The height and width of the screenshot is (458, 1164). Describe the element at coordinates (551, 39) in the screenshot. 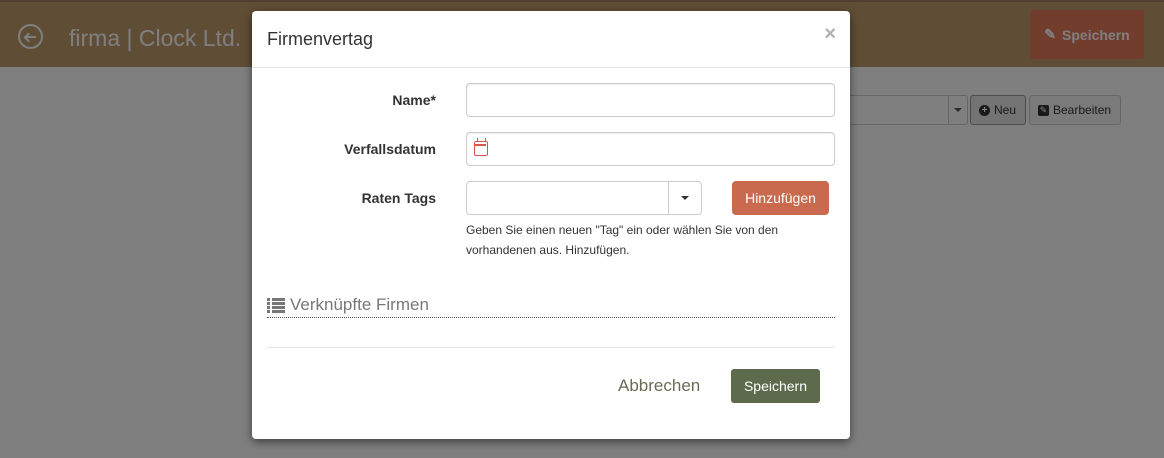

I see `modal-header: Firmenvertag ×` at that location.